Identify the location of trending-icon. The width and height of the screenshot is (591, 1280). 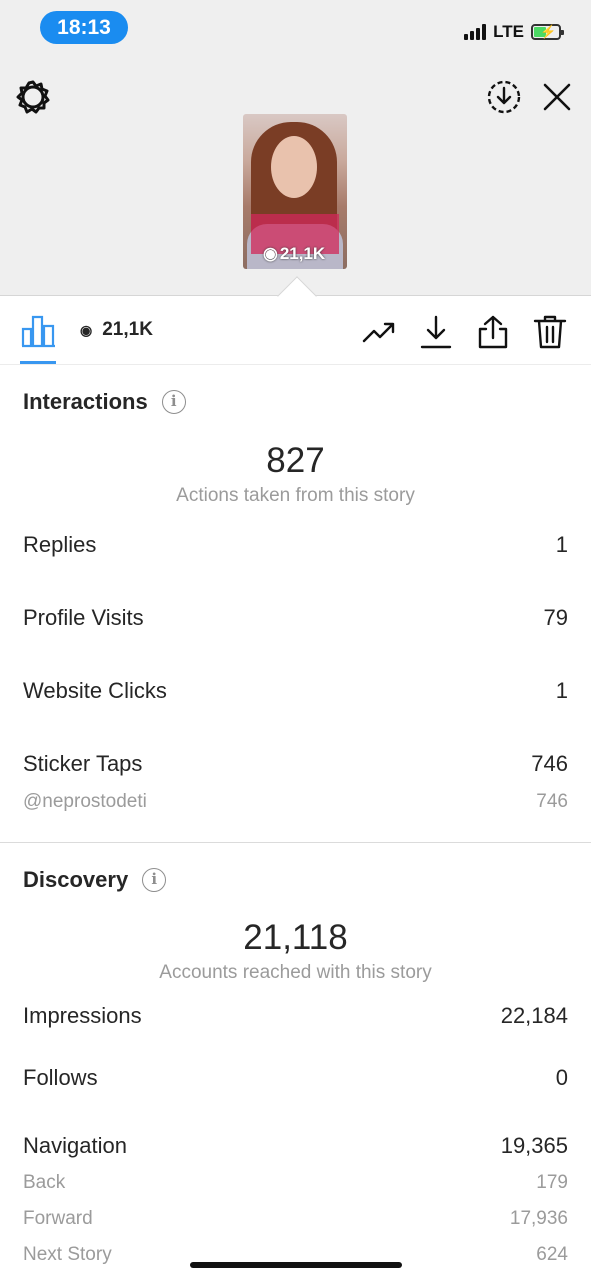
(379, 332).